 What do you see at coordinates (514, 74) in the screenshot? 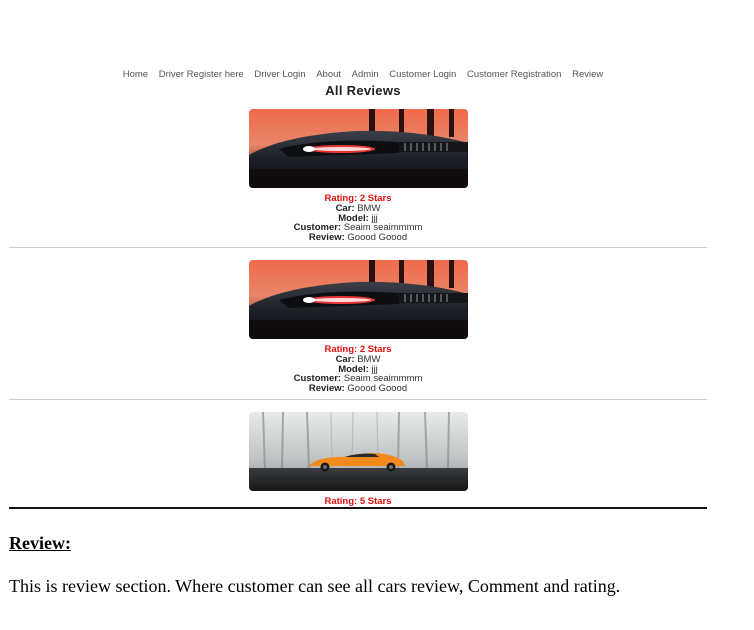
I see `nav-customer-registration: Customer Registration` at bounding box center [514, 74].